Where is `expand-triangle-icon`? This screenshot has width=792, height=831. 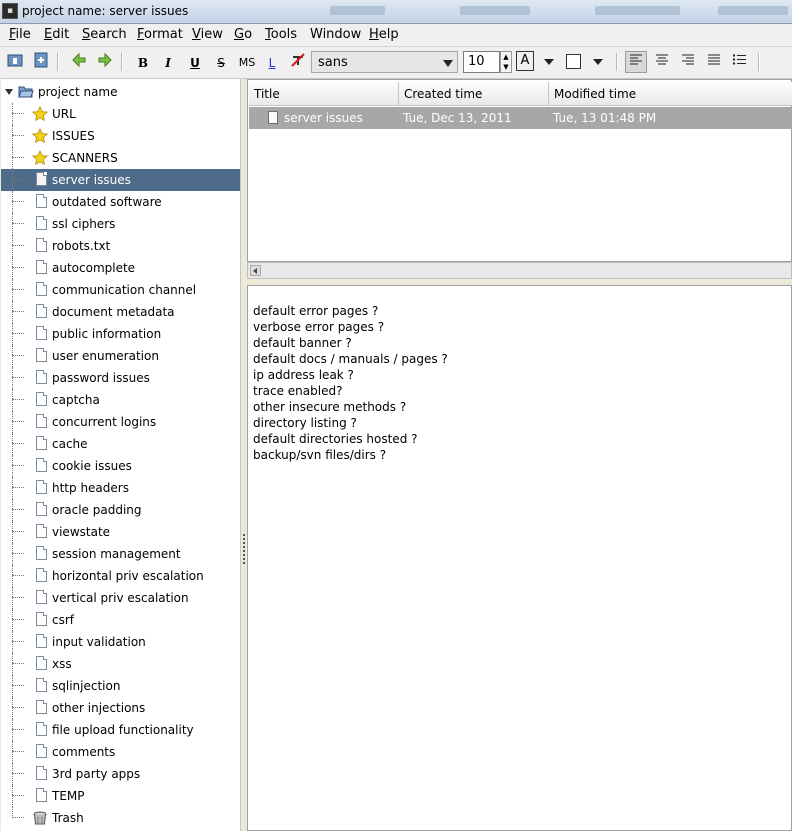
expand-triangle-icon is located at coordinates (9, 92).